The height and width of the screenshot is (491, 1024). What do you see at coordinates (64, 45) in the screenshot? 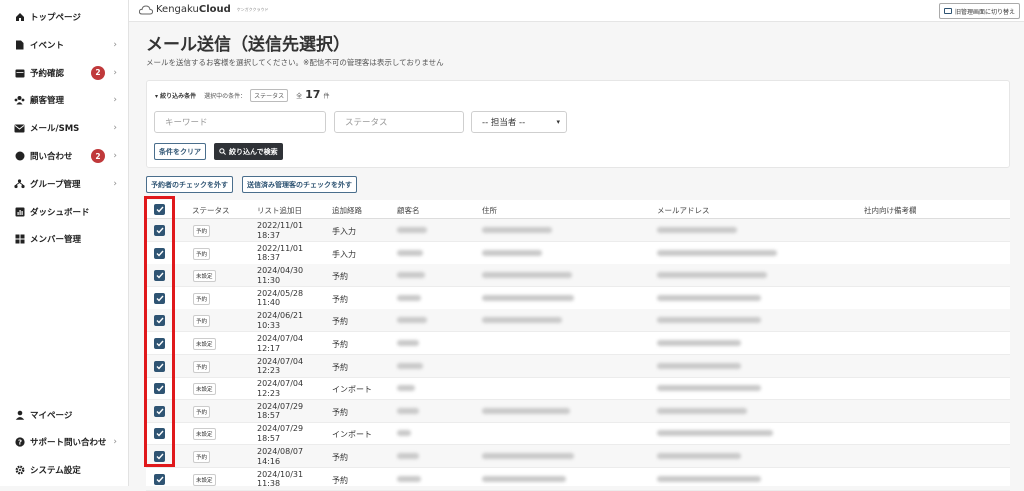
I see `sidebar-item-1: イベント ›` at bounding box center [64, 45].